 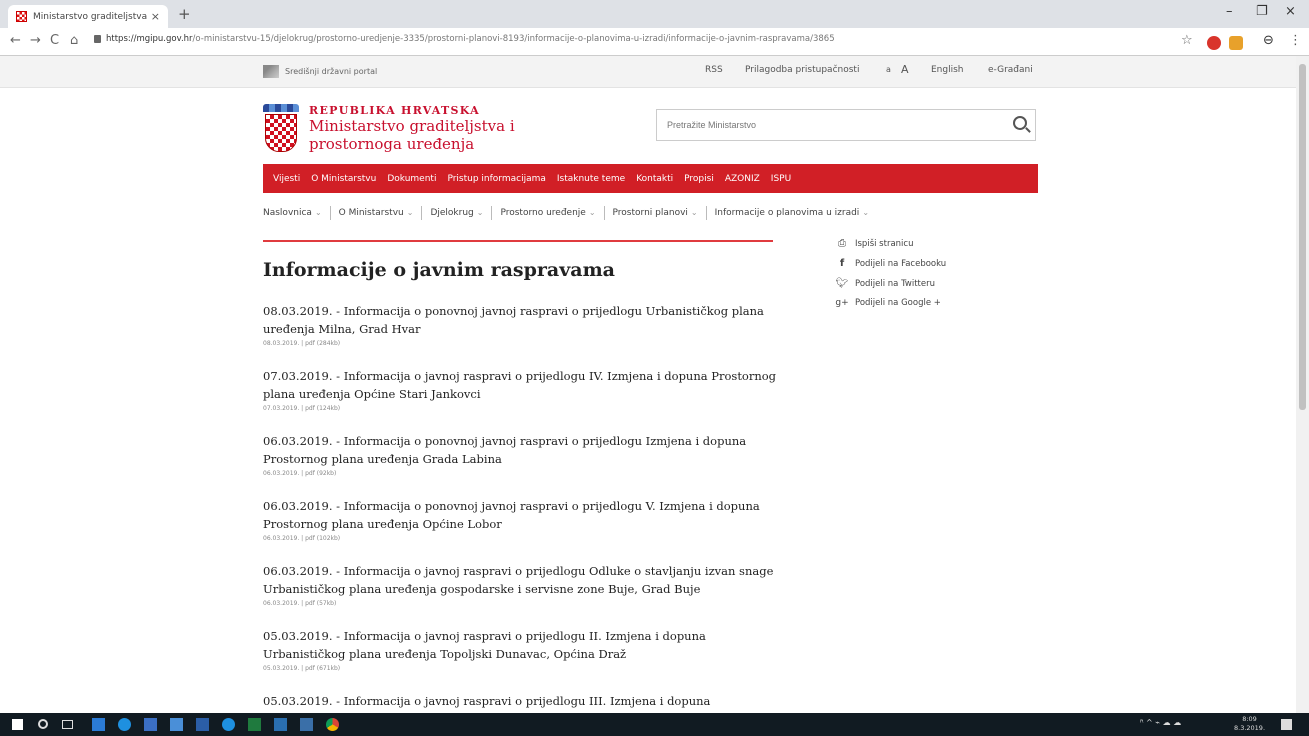 What do you see at coordinates (905, 69) in the screenshot?
I see `font-large-button: A` at bounding box center [905, 69].